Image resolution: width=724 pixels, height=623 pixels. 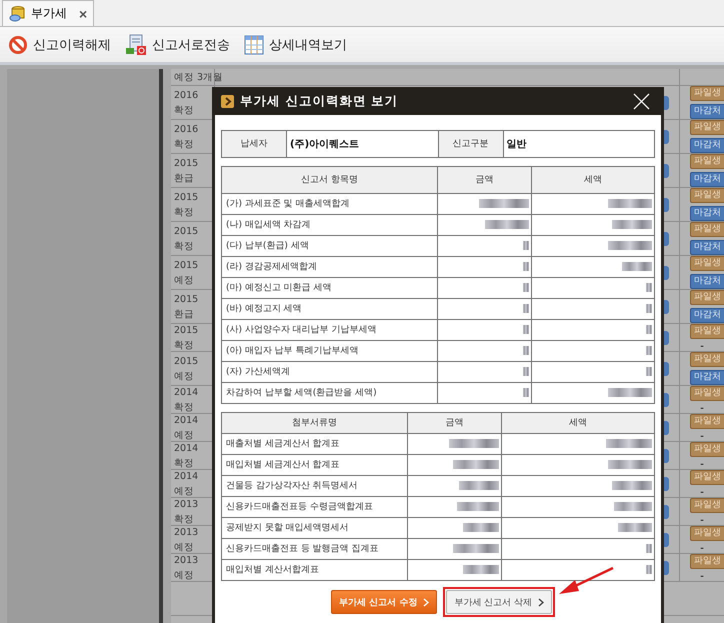 What do you see at coordinates (184, 315) in the screenshot?
I see `grid-cell-text: 환급` at bounding box center [184, 315].